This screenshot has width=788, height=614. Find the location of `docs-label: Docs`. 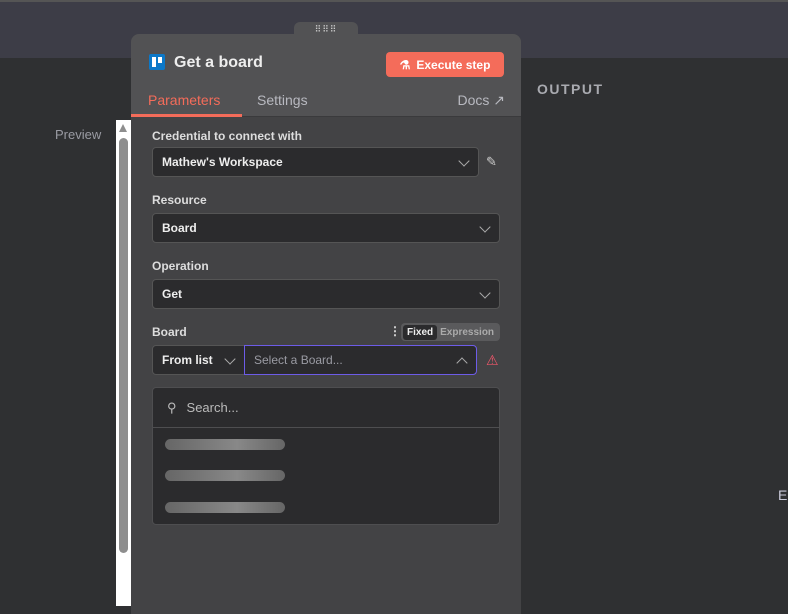

docs-label: Docs is located at coordinates (473, 100).